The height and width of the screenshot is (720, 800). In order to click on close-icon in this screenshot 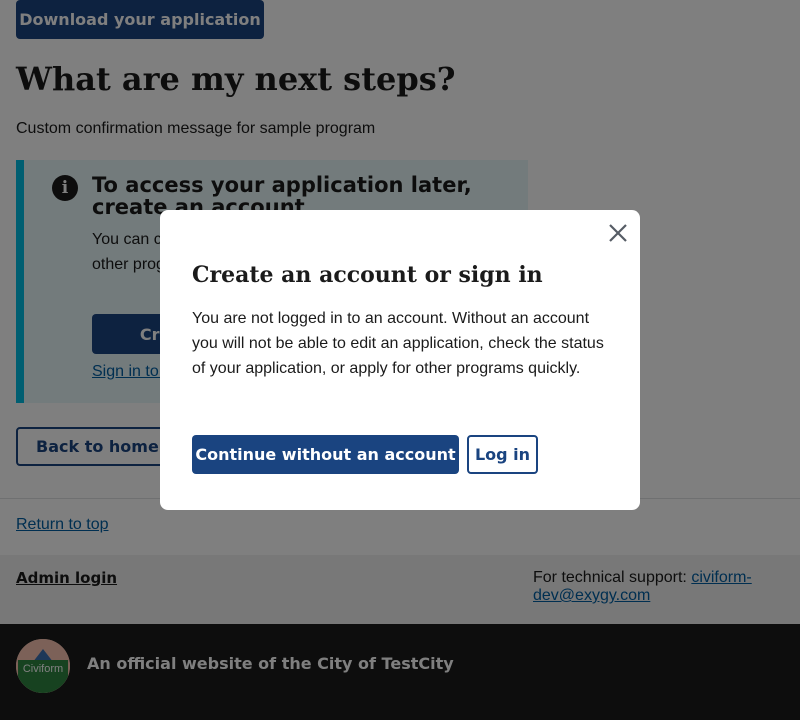, I will do `click(618, 233)`.